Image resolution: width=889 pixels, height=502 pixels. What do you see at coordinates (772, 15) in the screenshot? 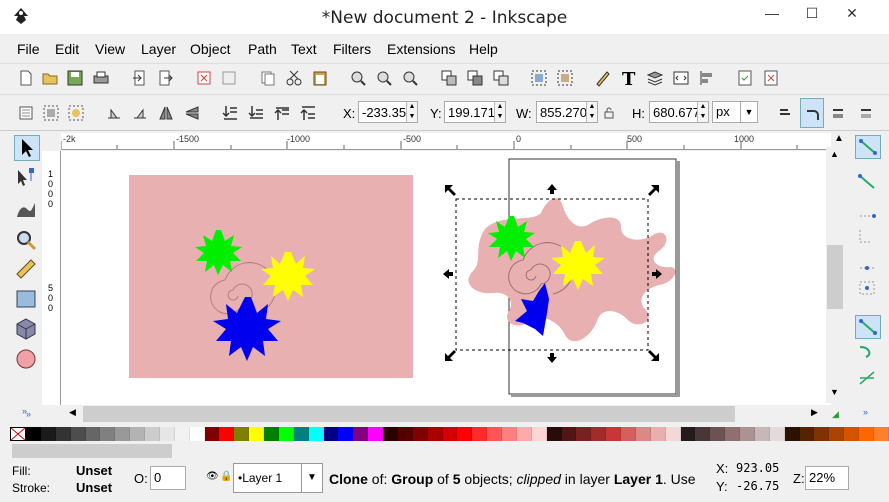
I see `minimize-button: —` at bounding box center [772, 15].